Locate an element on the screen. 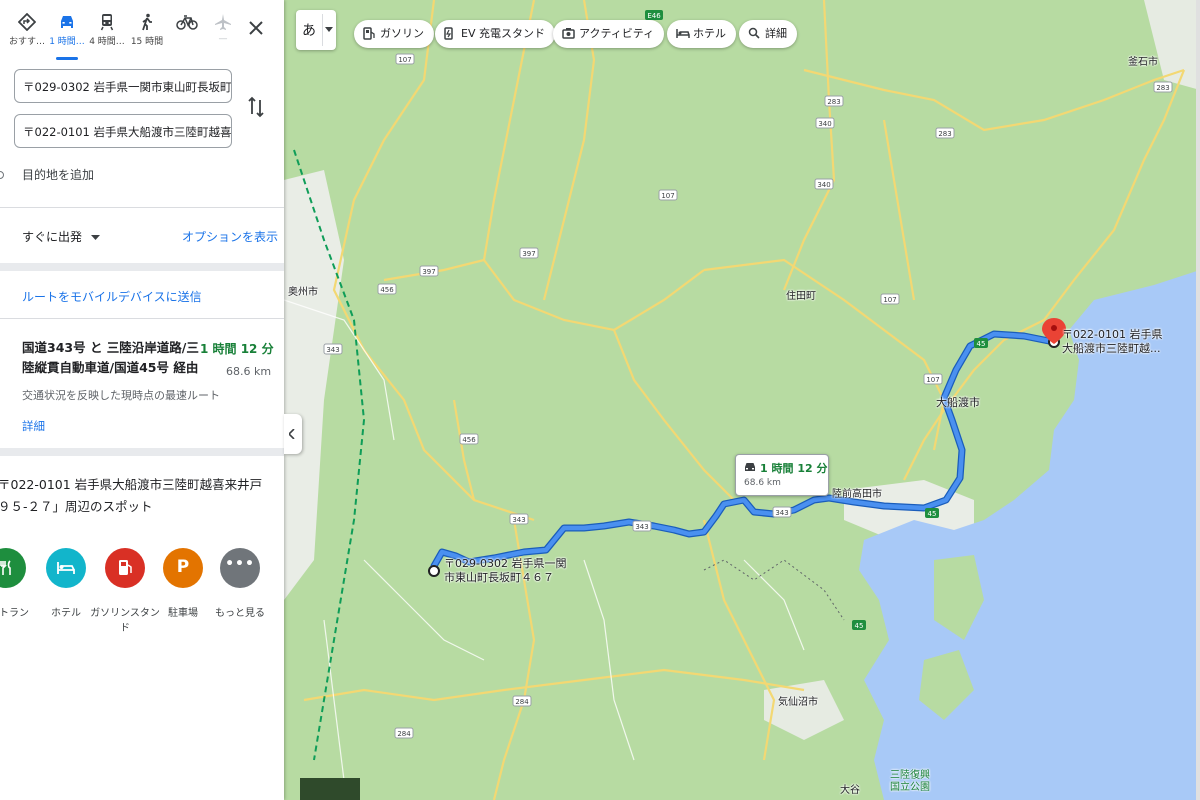 Image resolution: width=1200 pixels, height=800 pixels. place-label-rikuzentakata: 陸前高田市 is located at coordinates (857, 494).